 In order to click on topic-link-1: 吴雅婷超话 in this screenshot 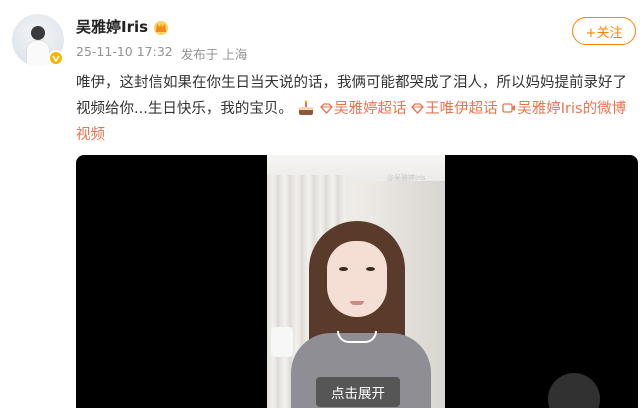, I will do `click(363, 109)`.